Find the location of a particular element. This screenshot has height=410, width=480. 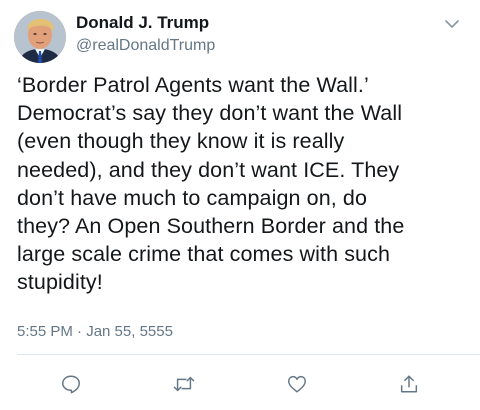

avatar is located at coordinates (40, 37).